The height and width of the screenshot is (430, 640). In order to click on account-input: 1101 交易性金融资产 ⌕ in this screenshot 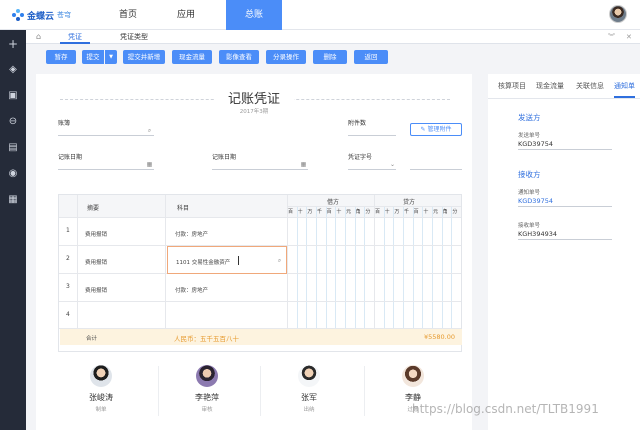, I will do `click(227, 260)`.